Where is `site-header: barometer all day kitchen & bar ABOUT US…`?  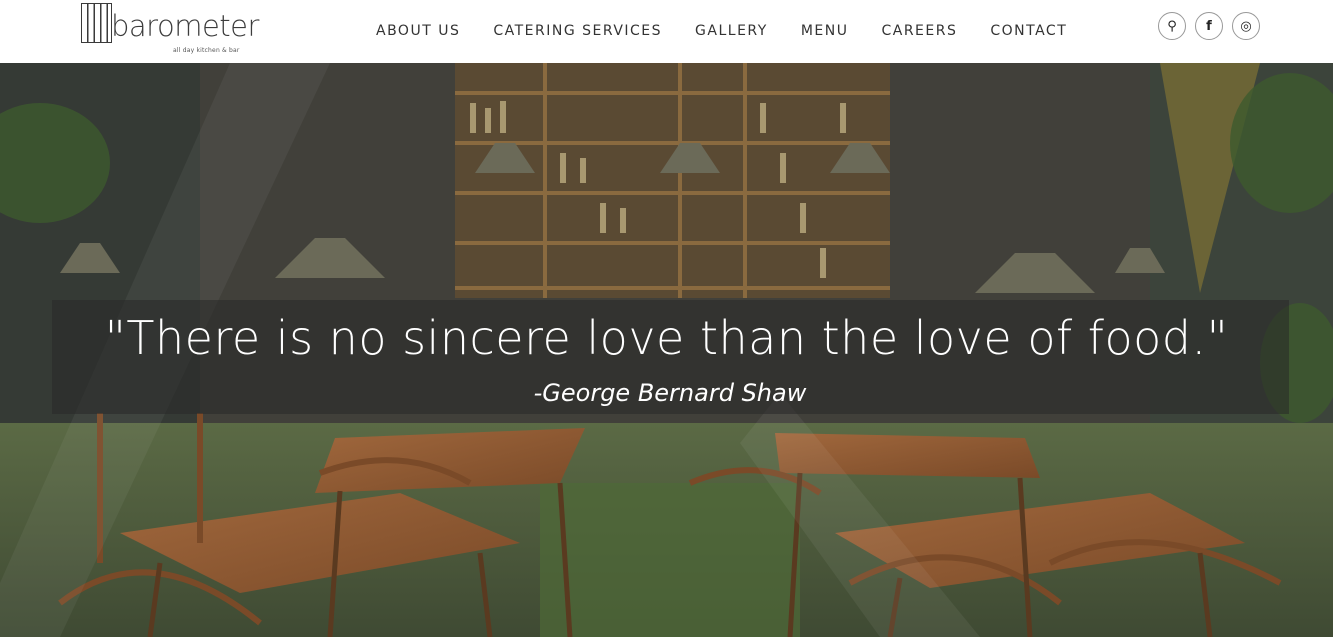
site-header: barometer all day kitchen & bar ABOUT US… is located at coordinates (666, 31).